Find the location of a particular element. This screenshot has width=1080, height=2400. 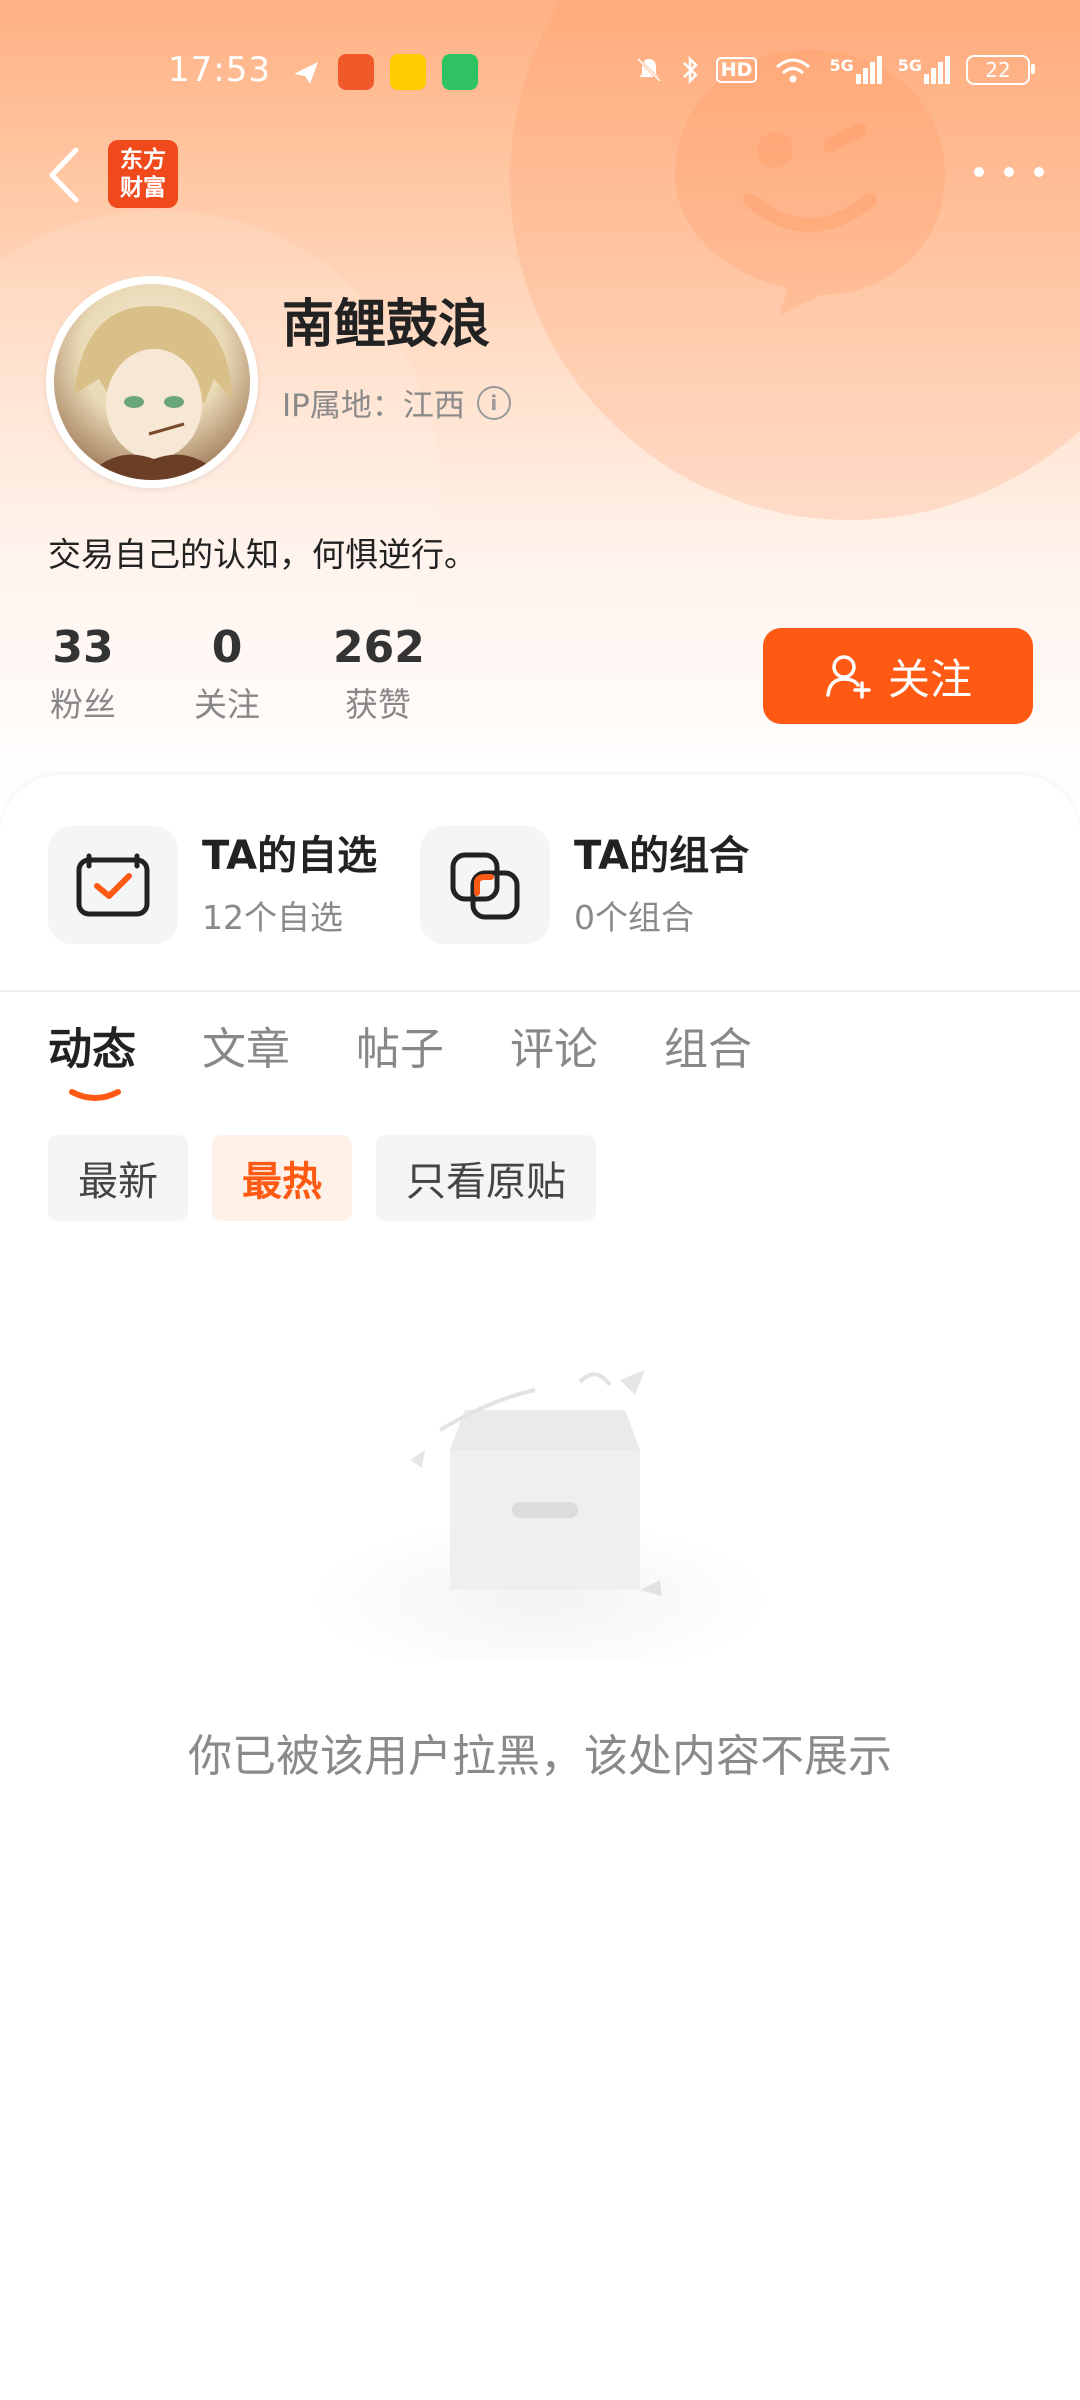

avatar-image is located at coordinates (152, 382).